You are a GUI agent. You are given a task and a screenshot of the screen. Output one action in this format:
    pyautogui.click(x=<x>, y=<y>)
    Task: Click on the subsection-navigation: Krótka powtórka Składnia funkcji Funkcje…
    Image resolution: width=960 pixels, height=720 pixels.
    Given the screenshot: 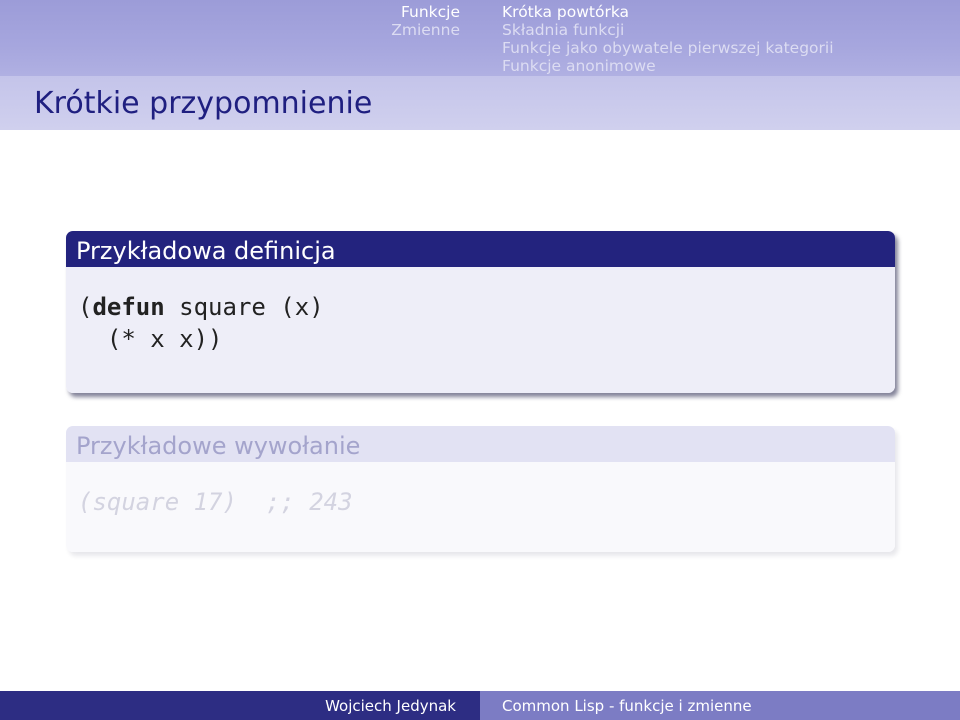 What is the action you would take?
    pyautogui.click(x=668, y=39)
    